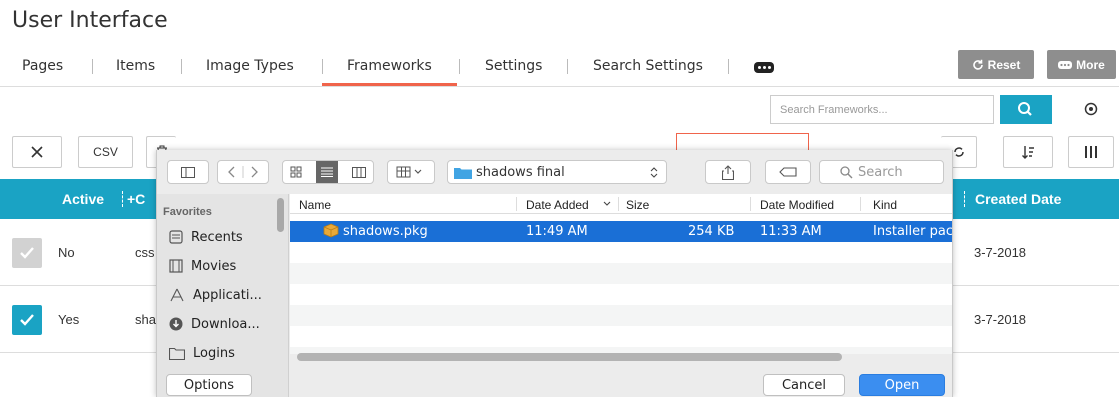 Image resolution: width=1119 pixels, height=397 pixels. Describe the element at coordinates (42, 70) in the screenshot. I see `tab-pages: Pages` at that location.